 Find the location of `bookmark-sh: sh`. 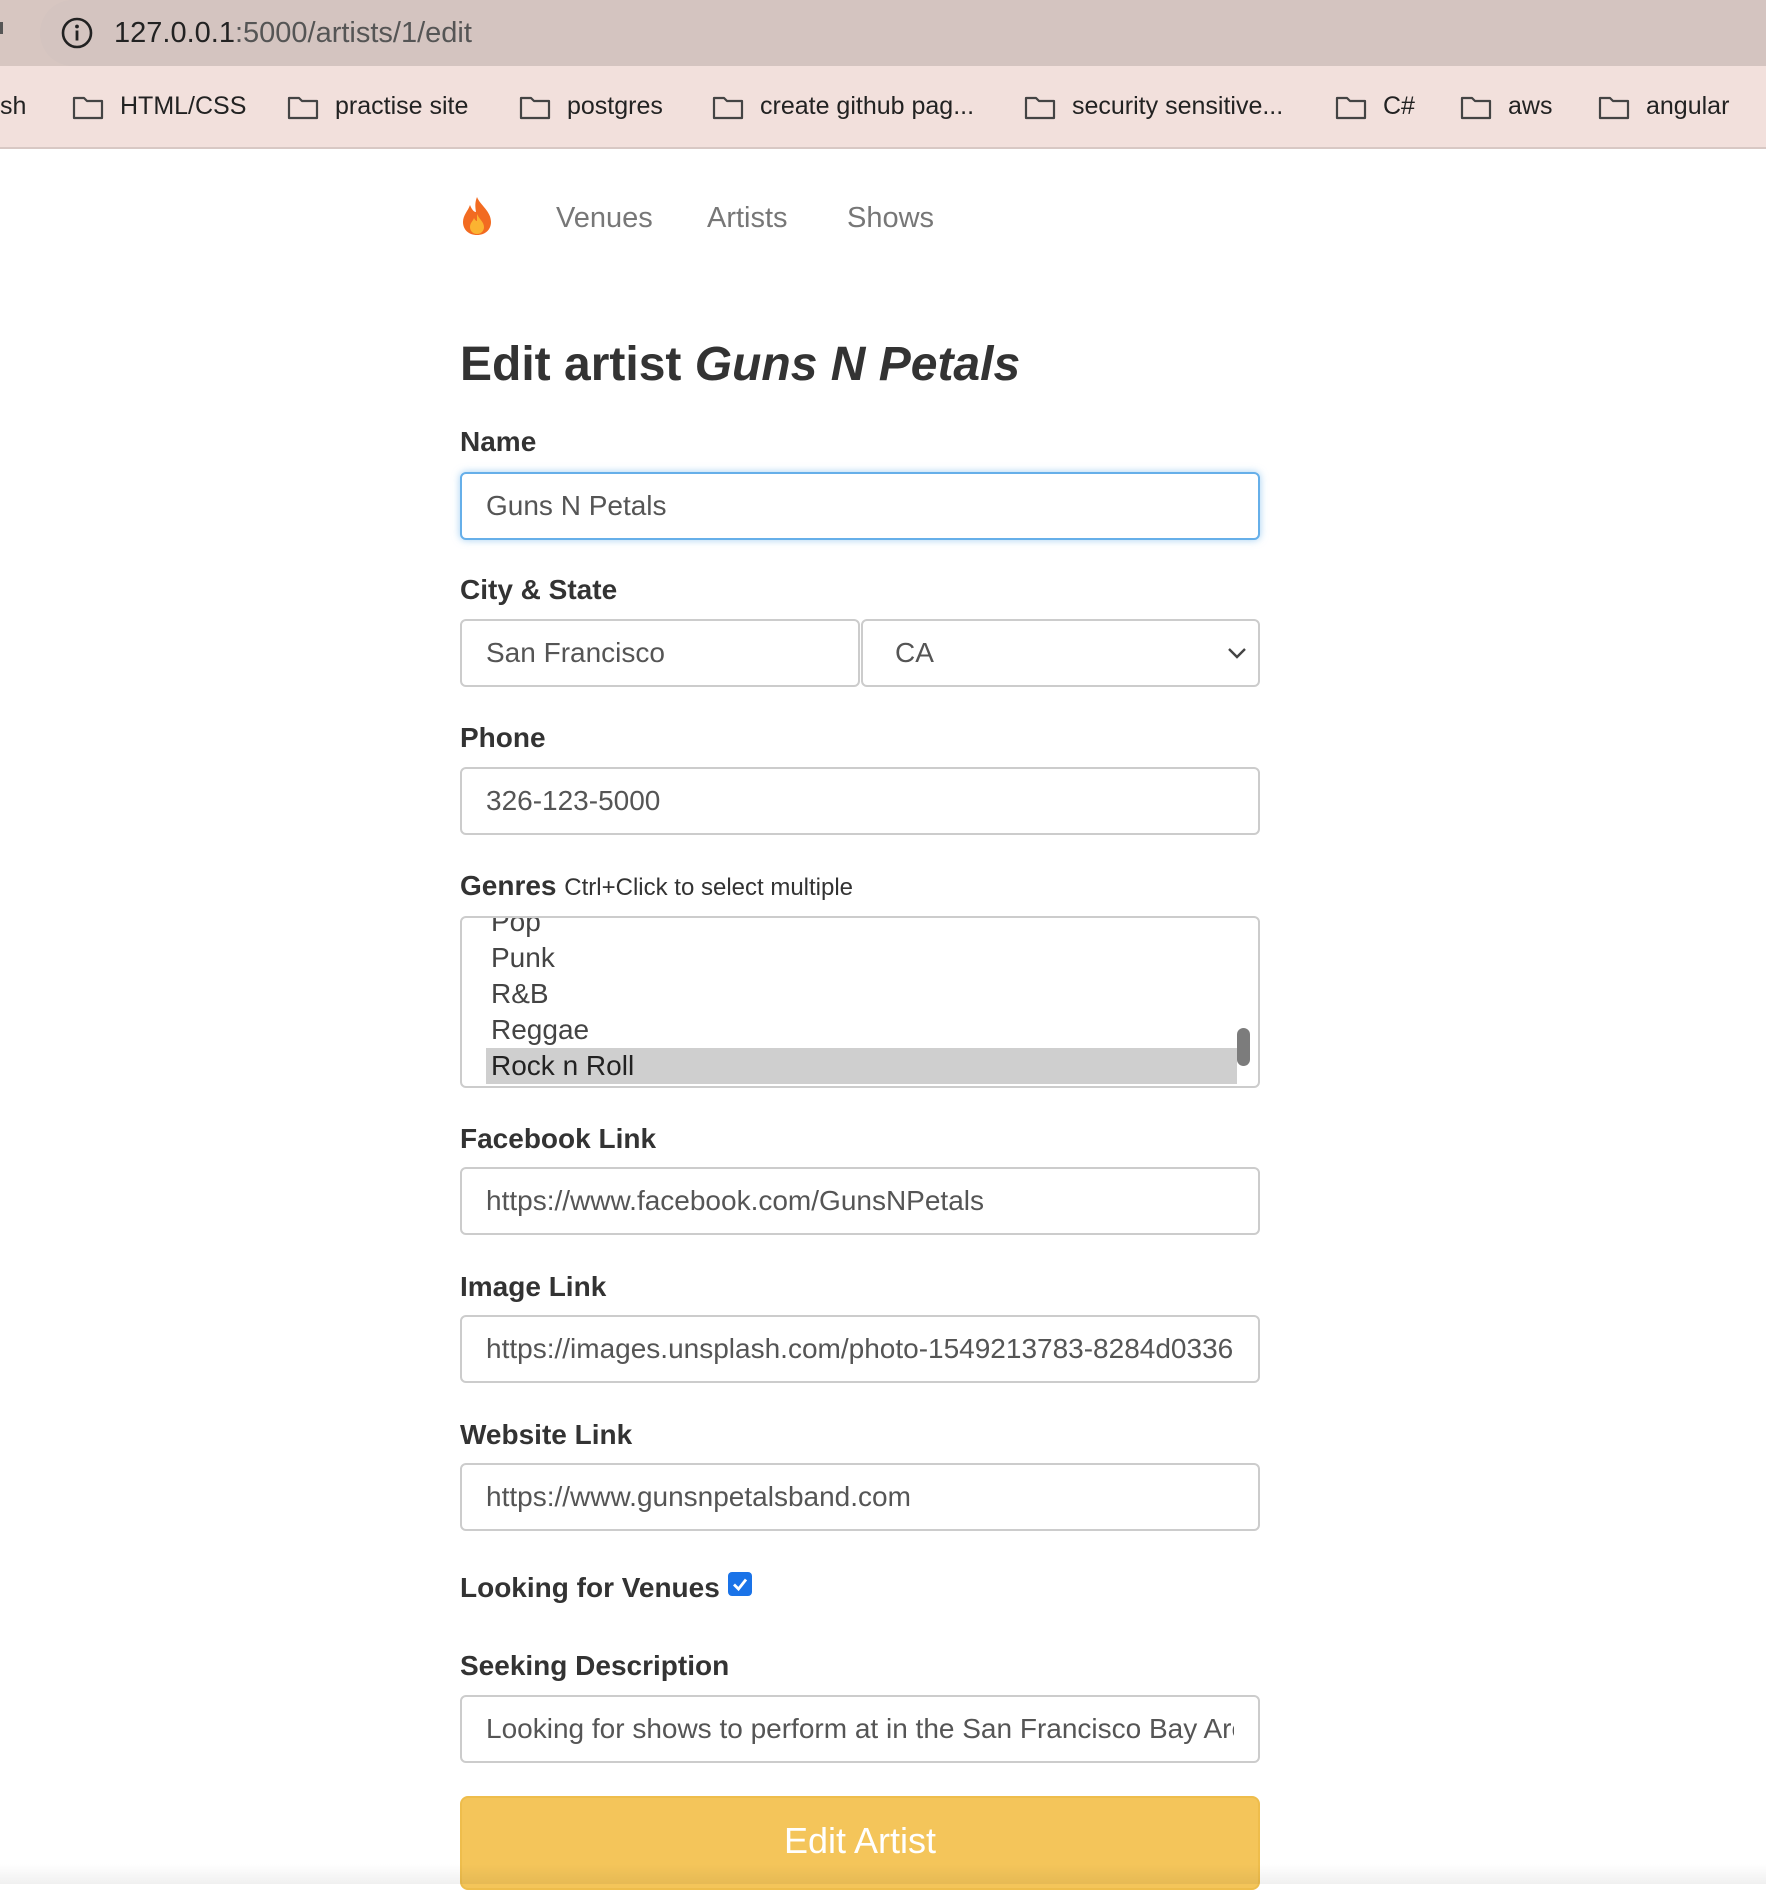

bookmark-sh: sh is located at coordinates (13, 106).